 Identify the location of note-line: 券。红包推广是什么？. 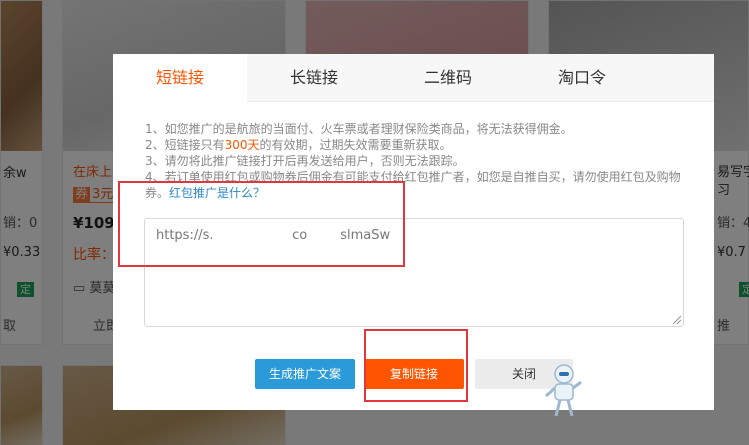
(205, 193).